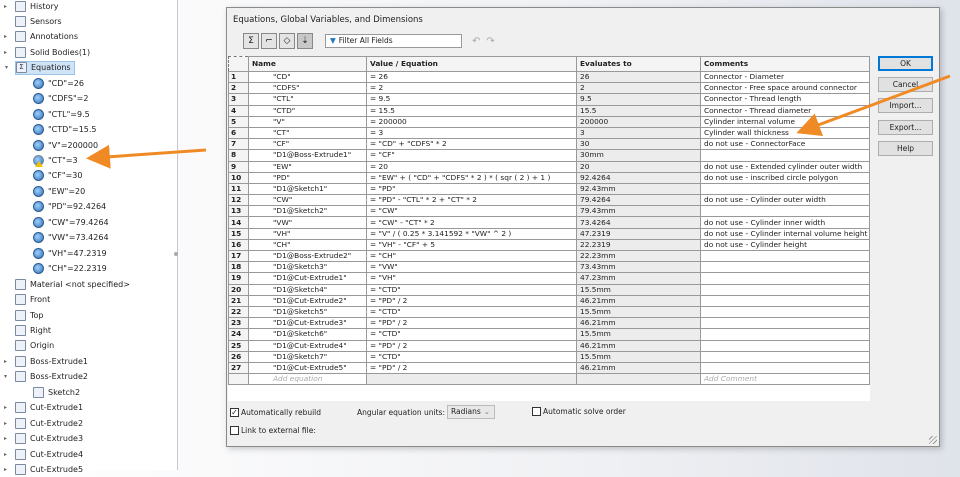  Describe the element at coordinates (238, 345) in the screenshot. I see `row-number: 25` at that location.